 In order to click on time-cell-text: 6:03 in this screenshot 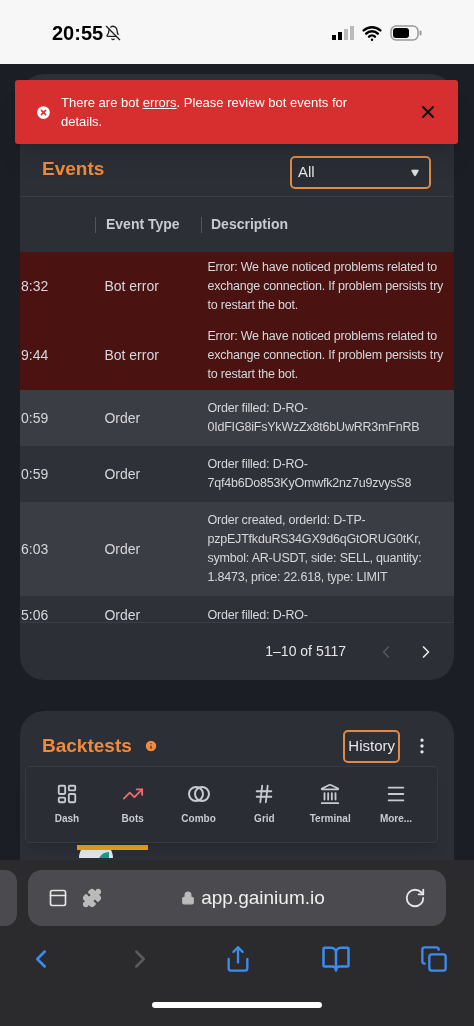, I will do `click(35, 549)`.